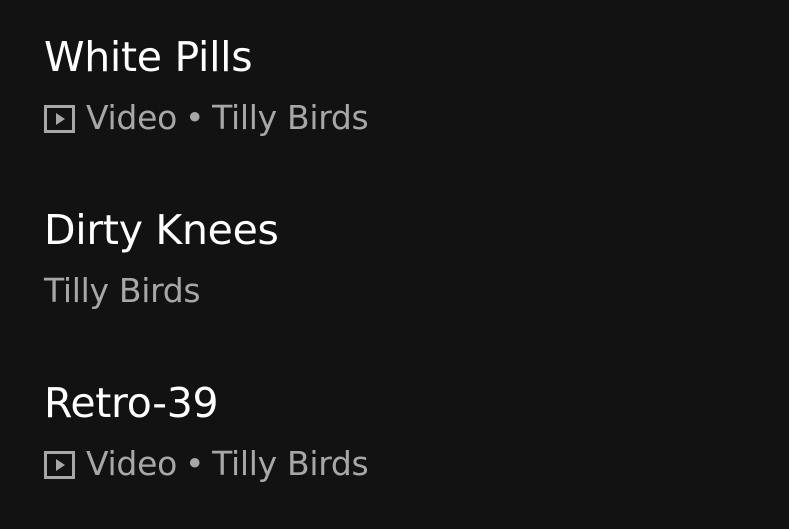  What do you see at coordinates (161, 230) in the screenshot?
I see `result-title: Dirty Knees` at bounding box center [161, 230].